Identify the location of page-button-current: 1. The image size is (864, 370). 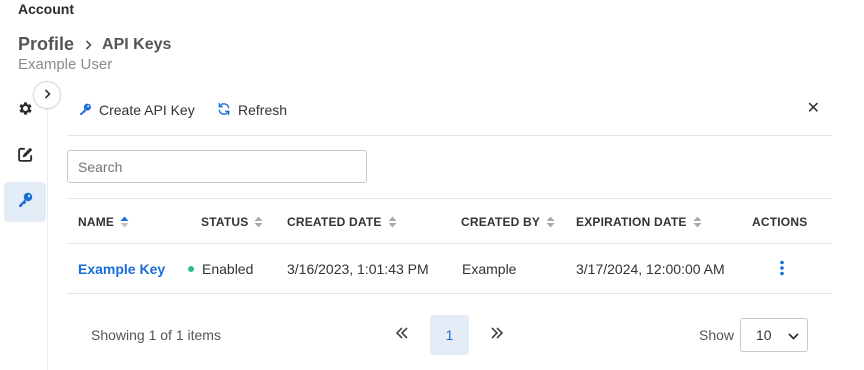
(449, 335).